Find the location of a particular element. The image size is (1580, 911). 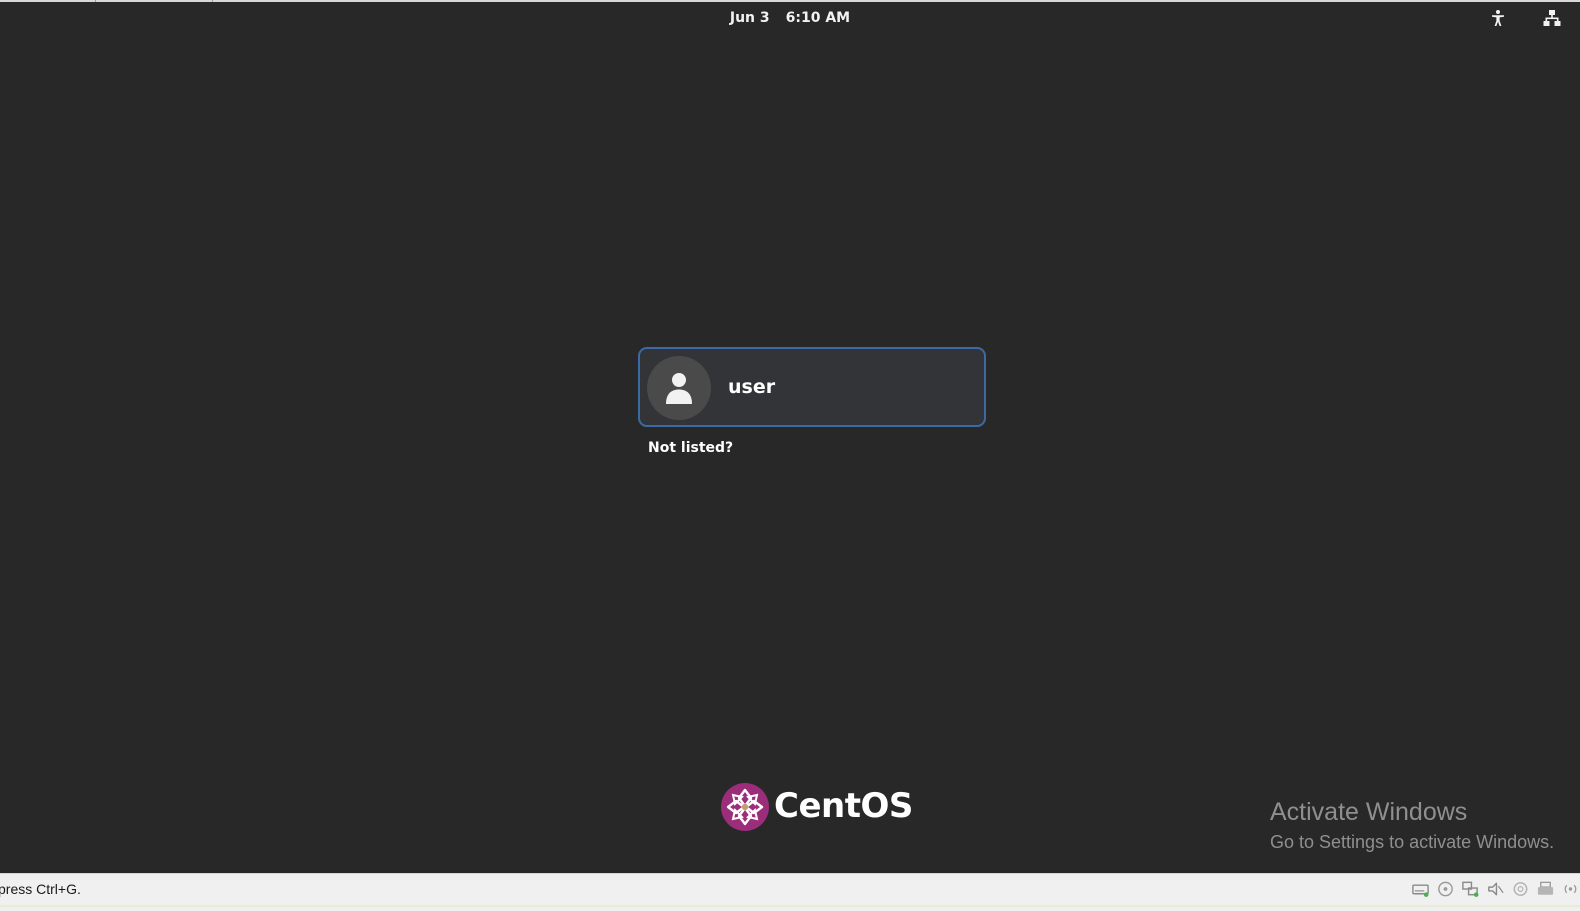

vm-device-icons is located at coordinates (1495, 889).